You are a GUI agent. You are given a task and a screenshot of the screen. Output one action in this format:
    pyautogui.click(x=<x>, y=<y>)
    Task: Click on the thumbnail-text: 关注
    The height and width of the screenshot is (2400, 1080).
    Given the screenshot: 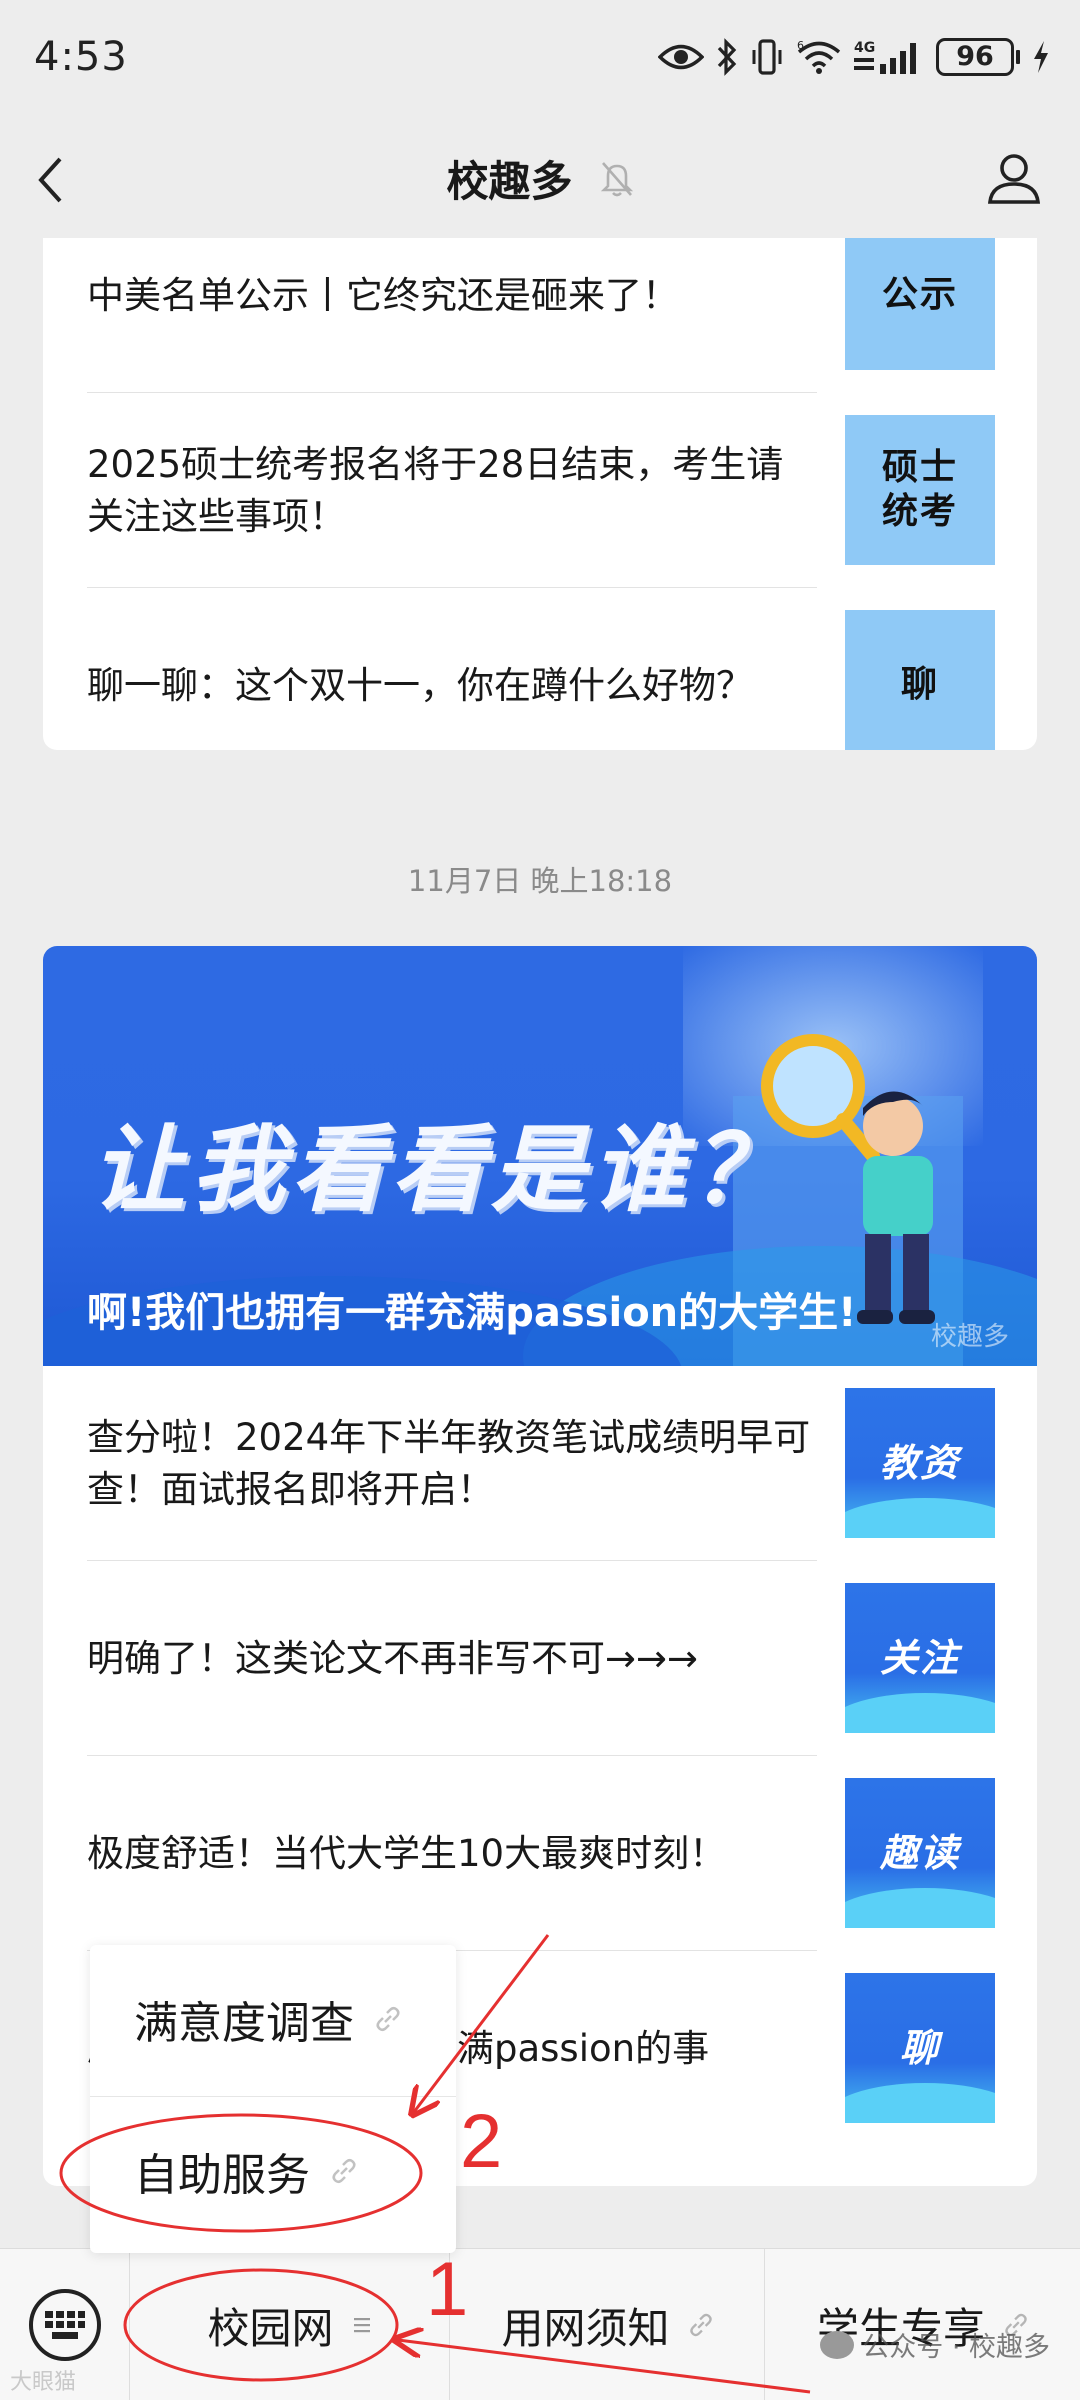 What is the action you would take?
    pyautogui.click(x=919, y=1658)
    